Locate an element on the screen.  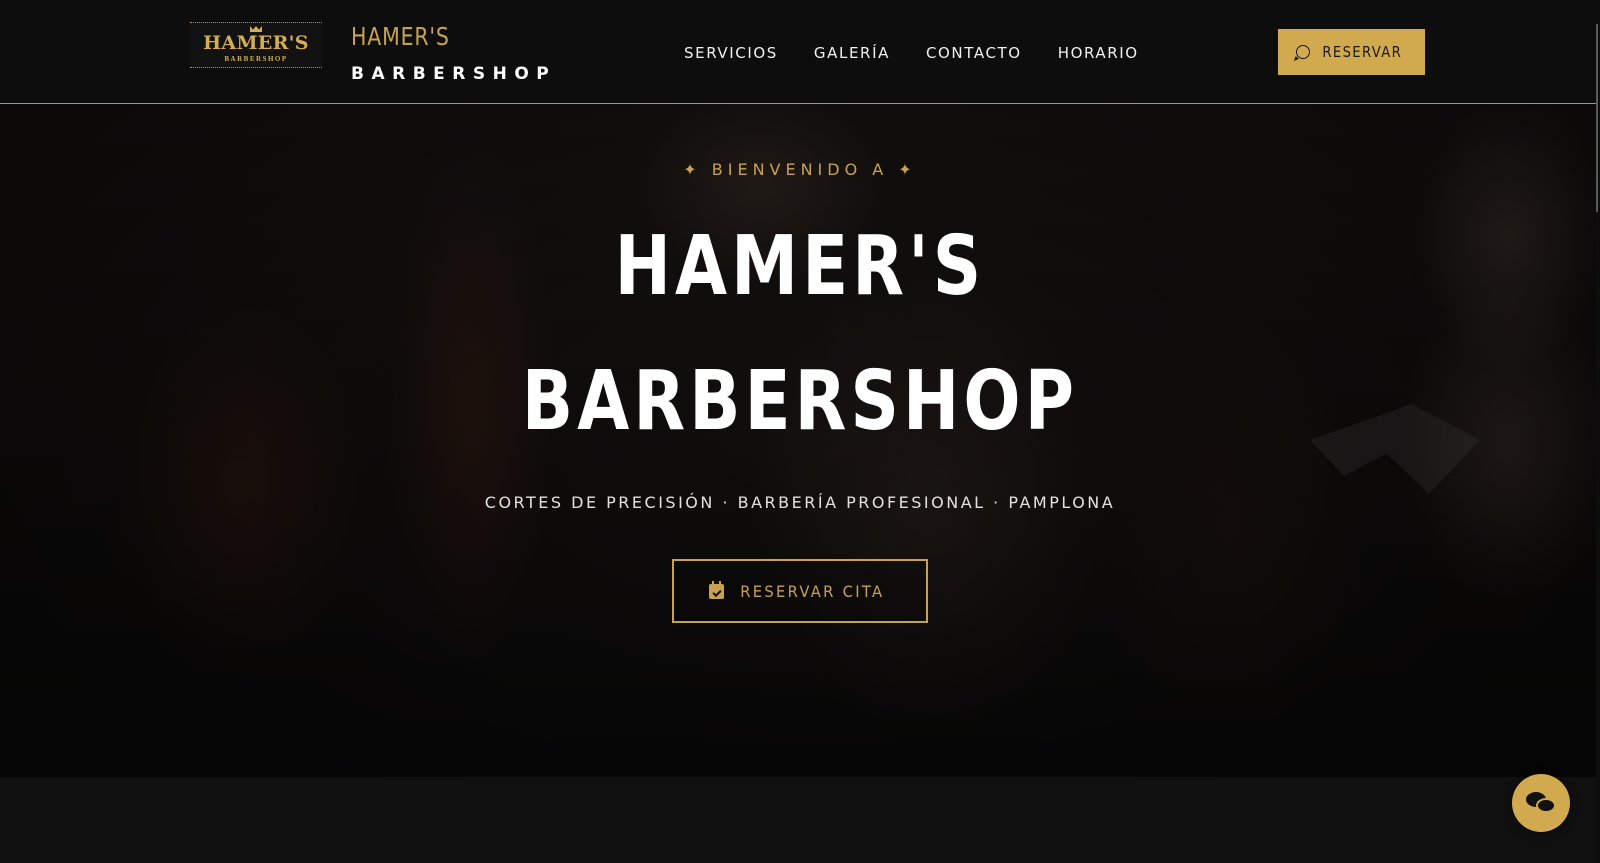
hero-title-line-2: BARBERSHOP is located at coordinates (800, 401).